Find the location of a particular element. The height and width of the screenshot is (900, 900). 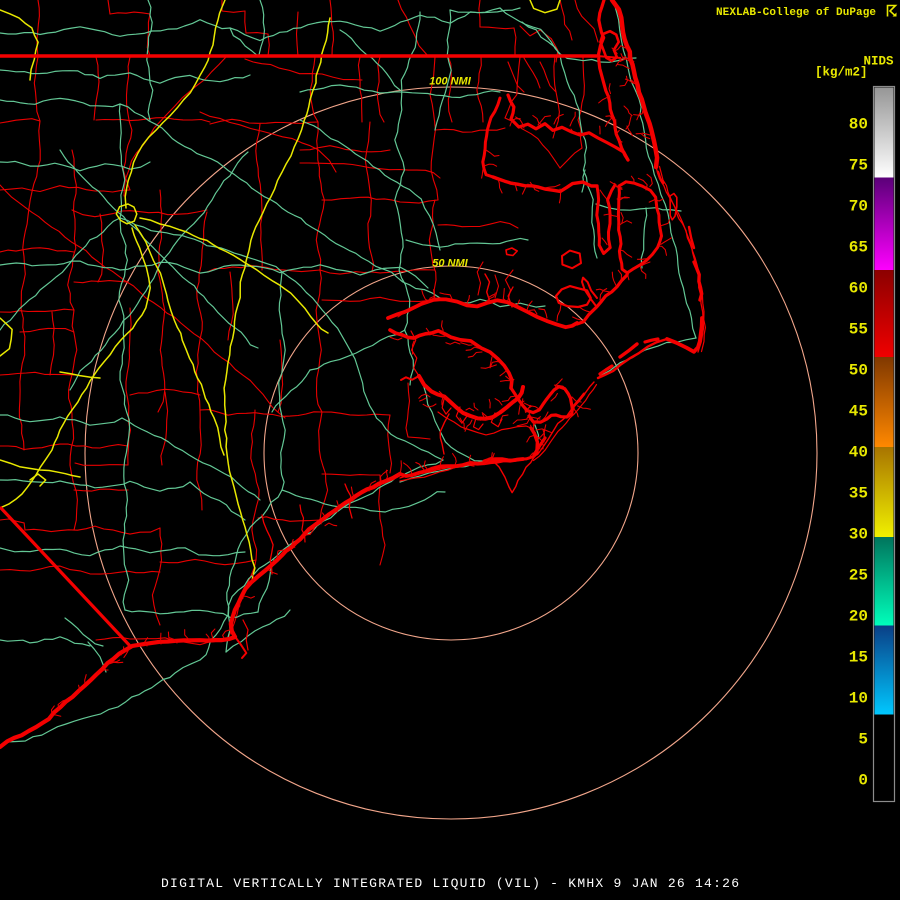

svg-text: 35 is located at coordinates (858, 494).